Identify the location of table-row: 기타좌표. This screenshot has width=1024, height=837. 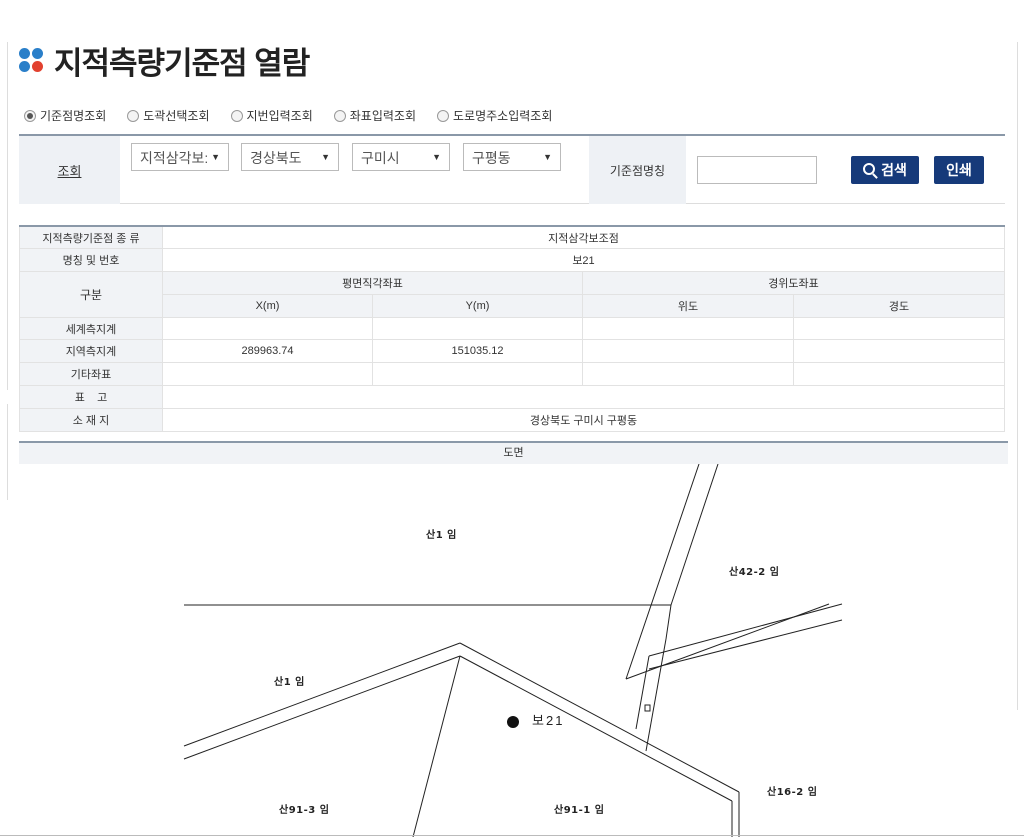
(512, 374).